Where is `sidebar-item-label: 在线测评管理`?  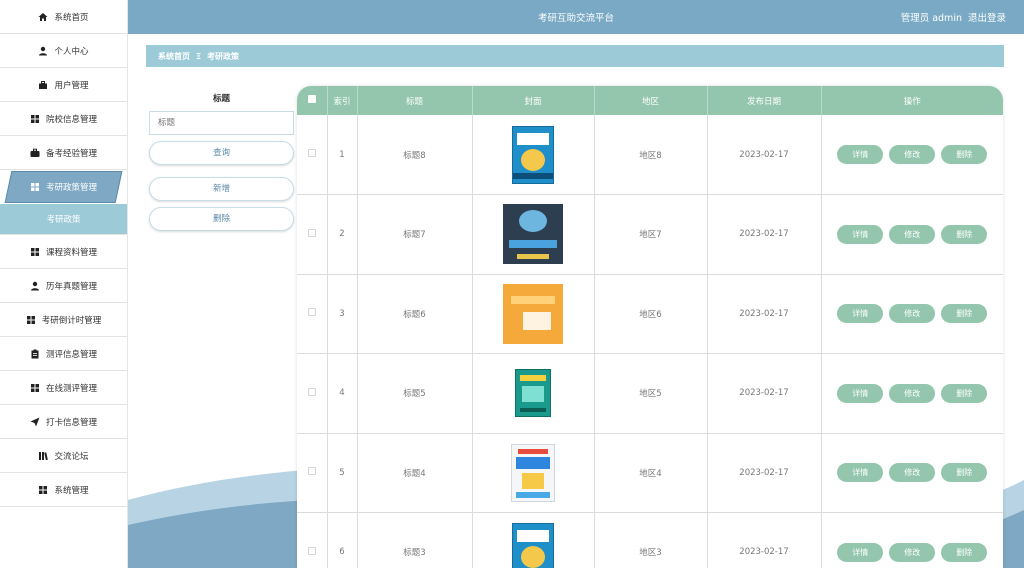
sidebar-item-label: 在线测评管理 is located at coordinates (71, 388).